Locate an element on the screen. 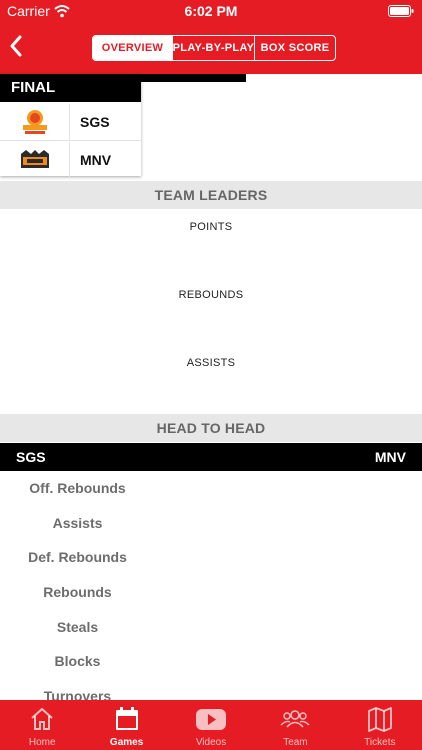 The image size is (422, 750). view-segmented-control: OVERVIEW PLAY-BY-PLAY BOX SCORE is located at coordinates (214, 48).